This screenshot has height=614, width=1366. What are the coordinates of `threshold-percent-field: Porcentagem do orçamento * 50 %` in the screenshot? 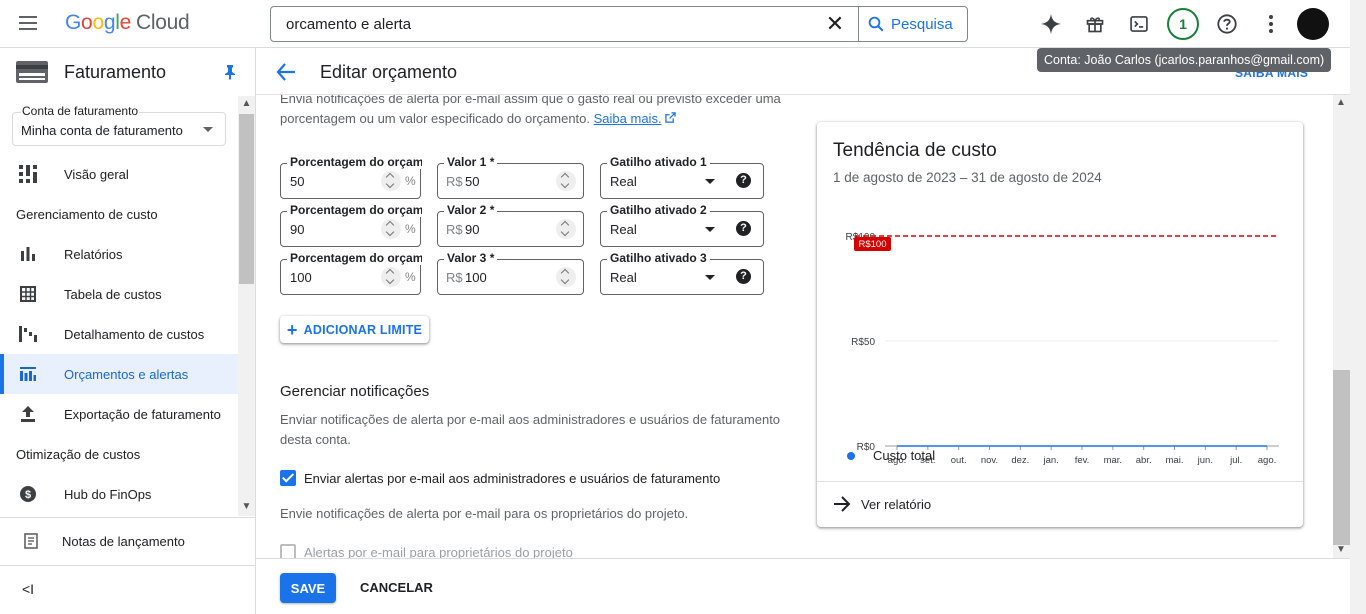 It's located at (351, 177).